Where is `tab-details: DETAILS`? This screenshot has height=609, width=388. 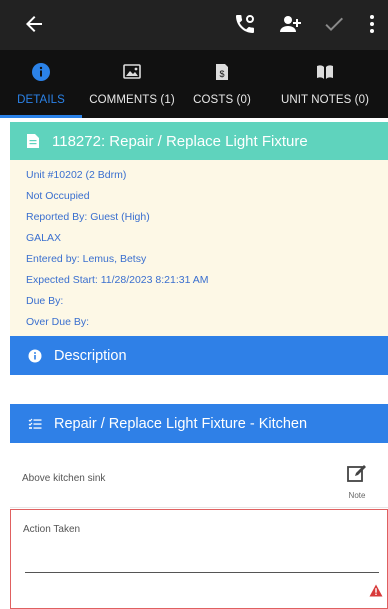
tab-details: DETAILS is located at coordinates (41, 84).